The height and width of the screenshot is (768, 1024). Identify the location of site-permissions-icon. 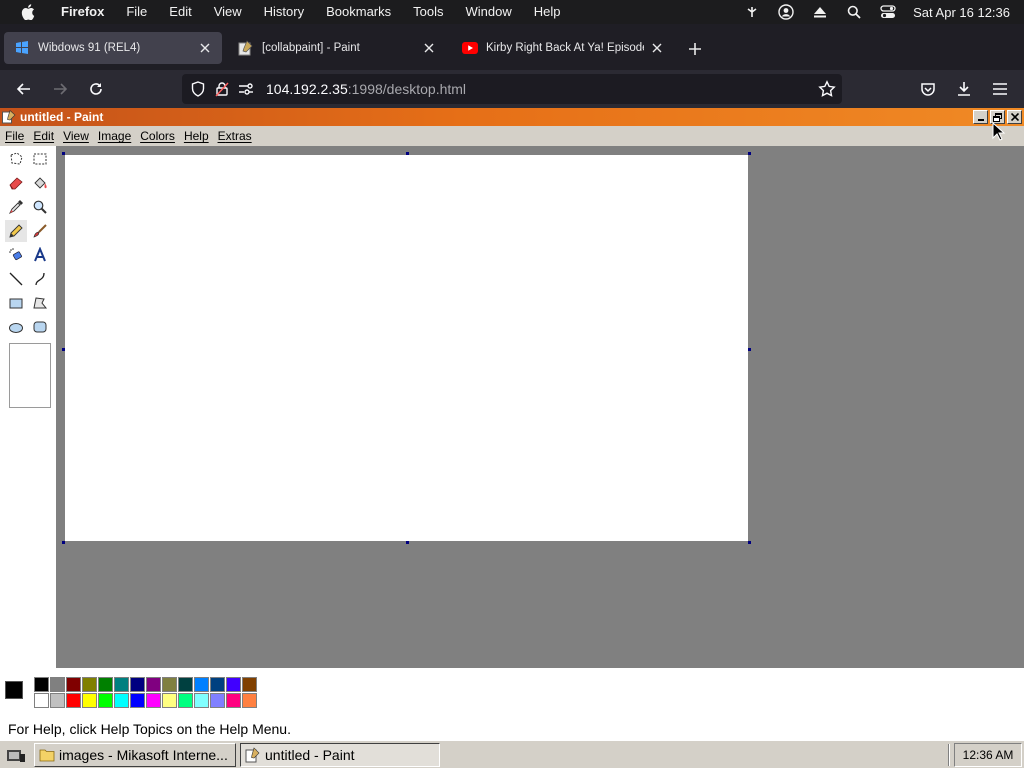
(246, 89).